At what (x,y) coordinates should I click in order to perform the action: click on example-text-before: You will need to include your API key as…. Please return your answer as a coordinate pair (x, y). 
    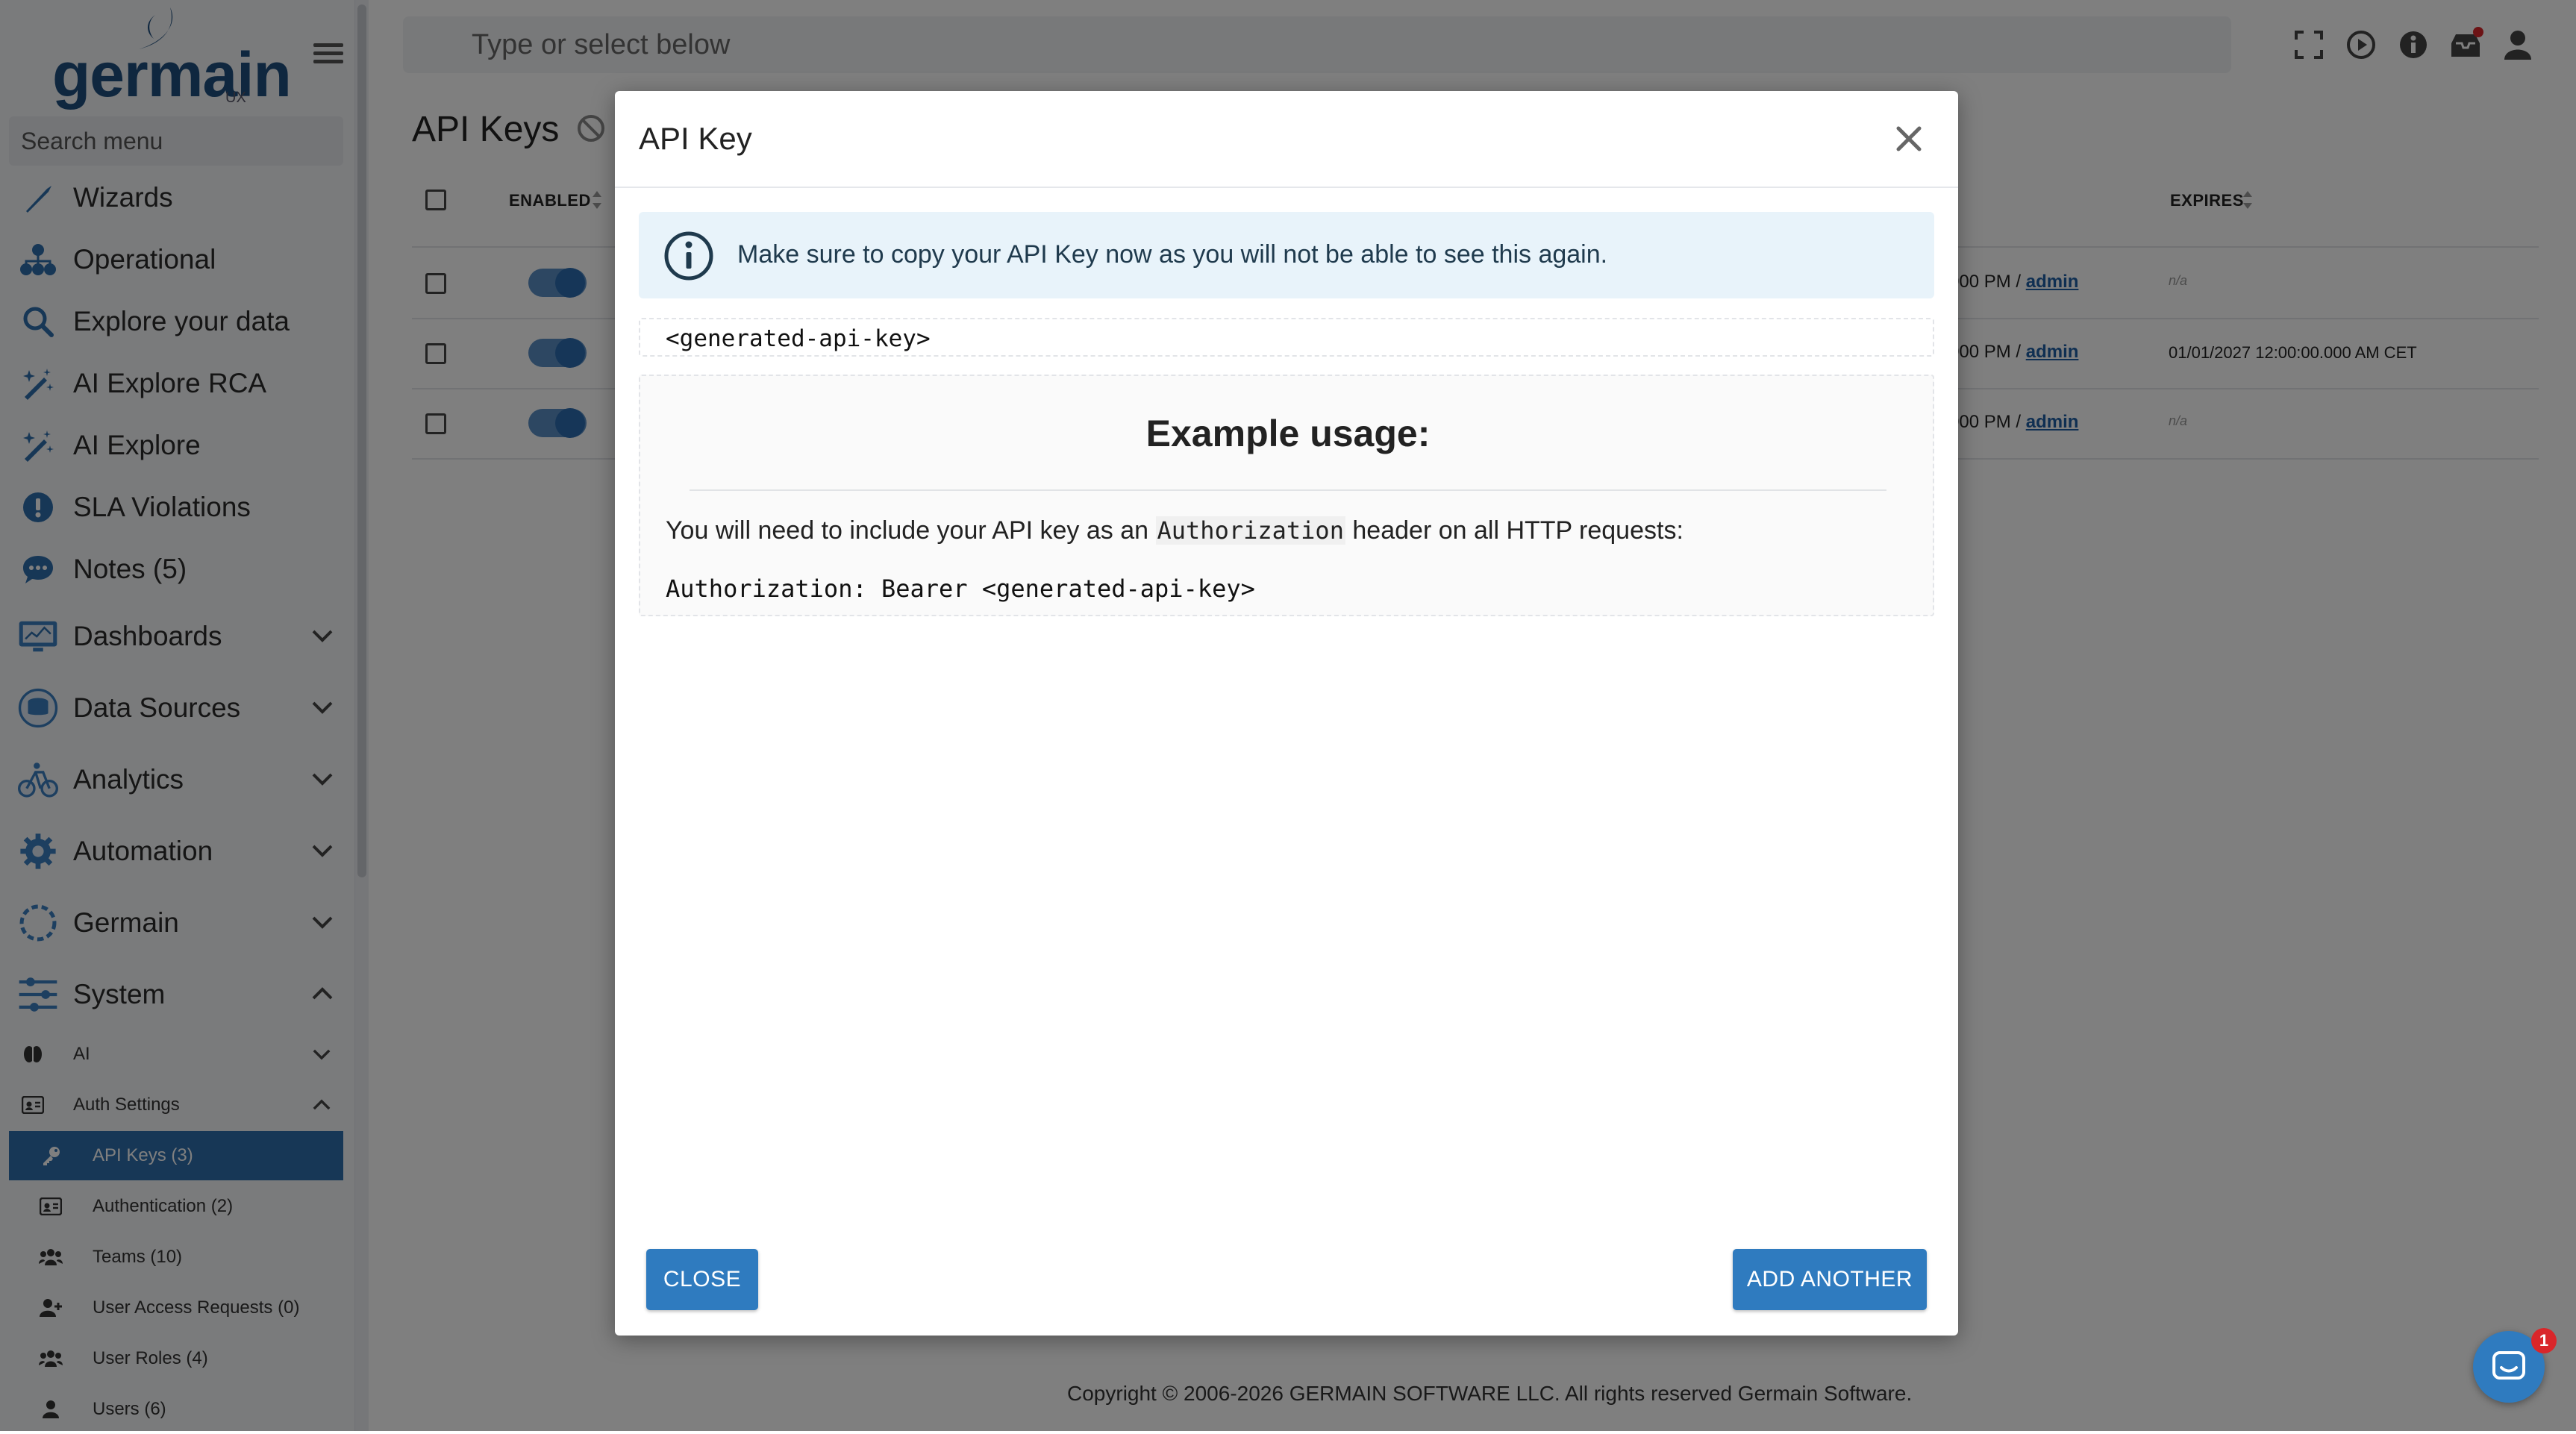
    Looking at the image, I should click on (911, 530).